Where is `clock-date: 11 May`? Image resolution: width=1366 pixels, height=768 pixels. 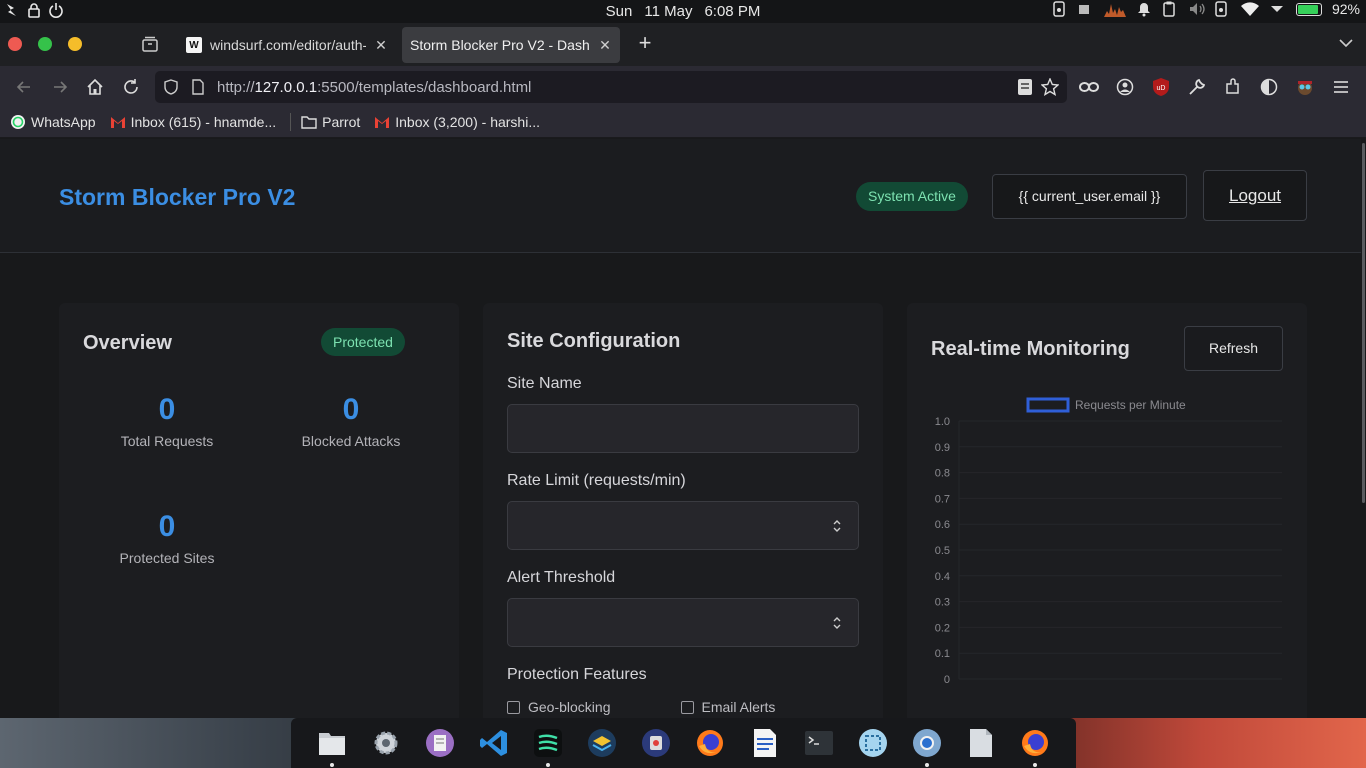
clock-date: 11 May is located at coordinates (668, 11).